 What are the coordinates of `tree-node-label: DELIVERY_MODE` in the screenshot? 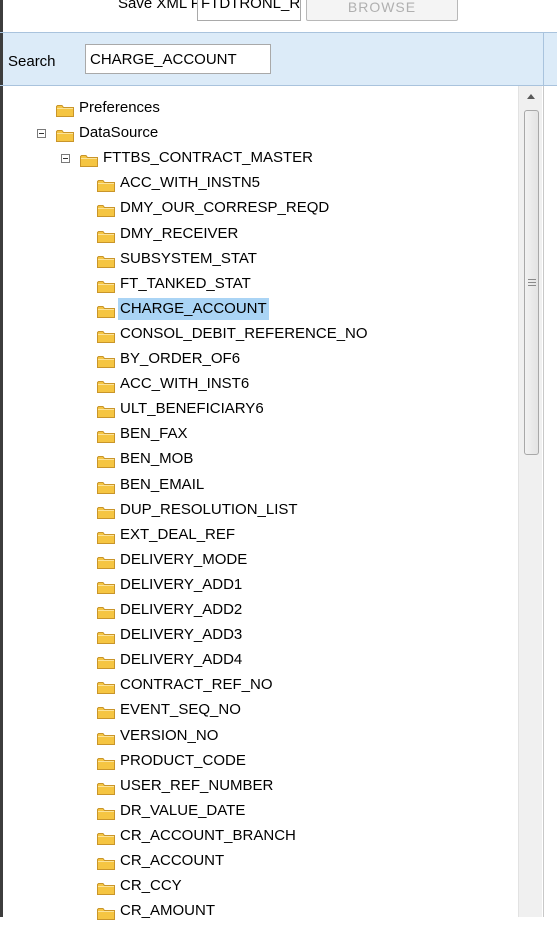 It's located at (184, 559).